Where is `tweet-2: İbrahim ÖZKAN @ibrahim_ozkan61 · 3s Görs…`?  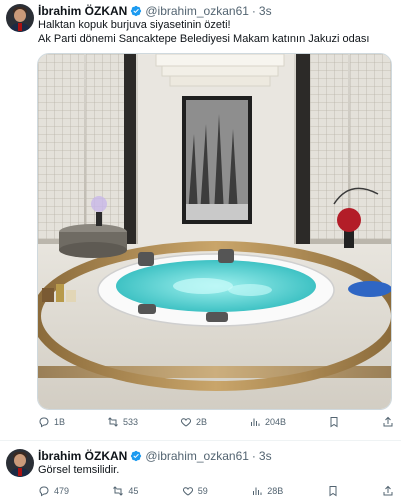
tweet-2: İbrahim ÖZKAN @ibrahim_ozkan61 · 3s Görs… is located at coordinates (200, 470).